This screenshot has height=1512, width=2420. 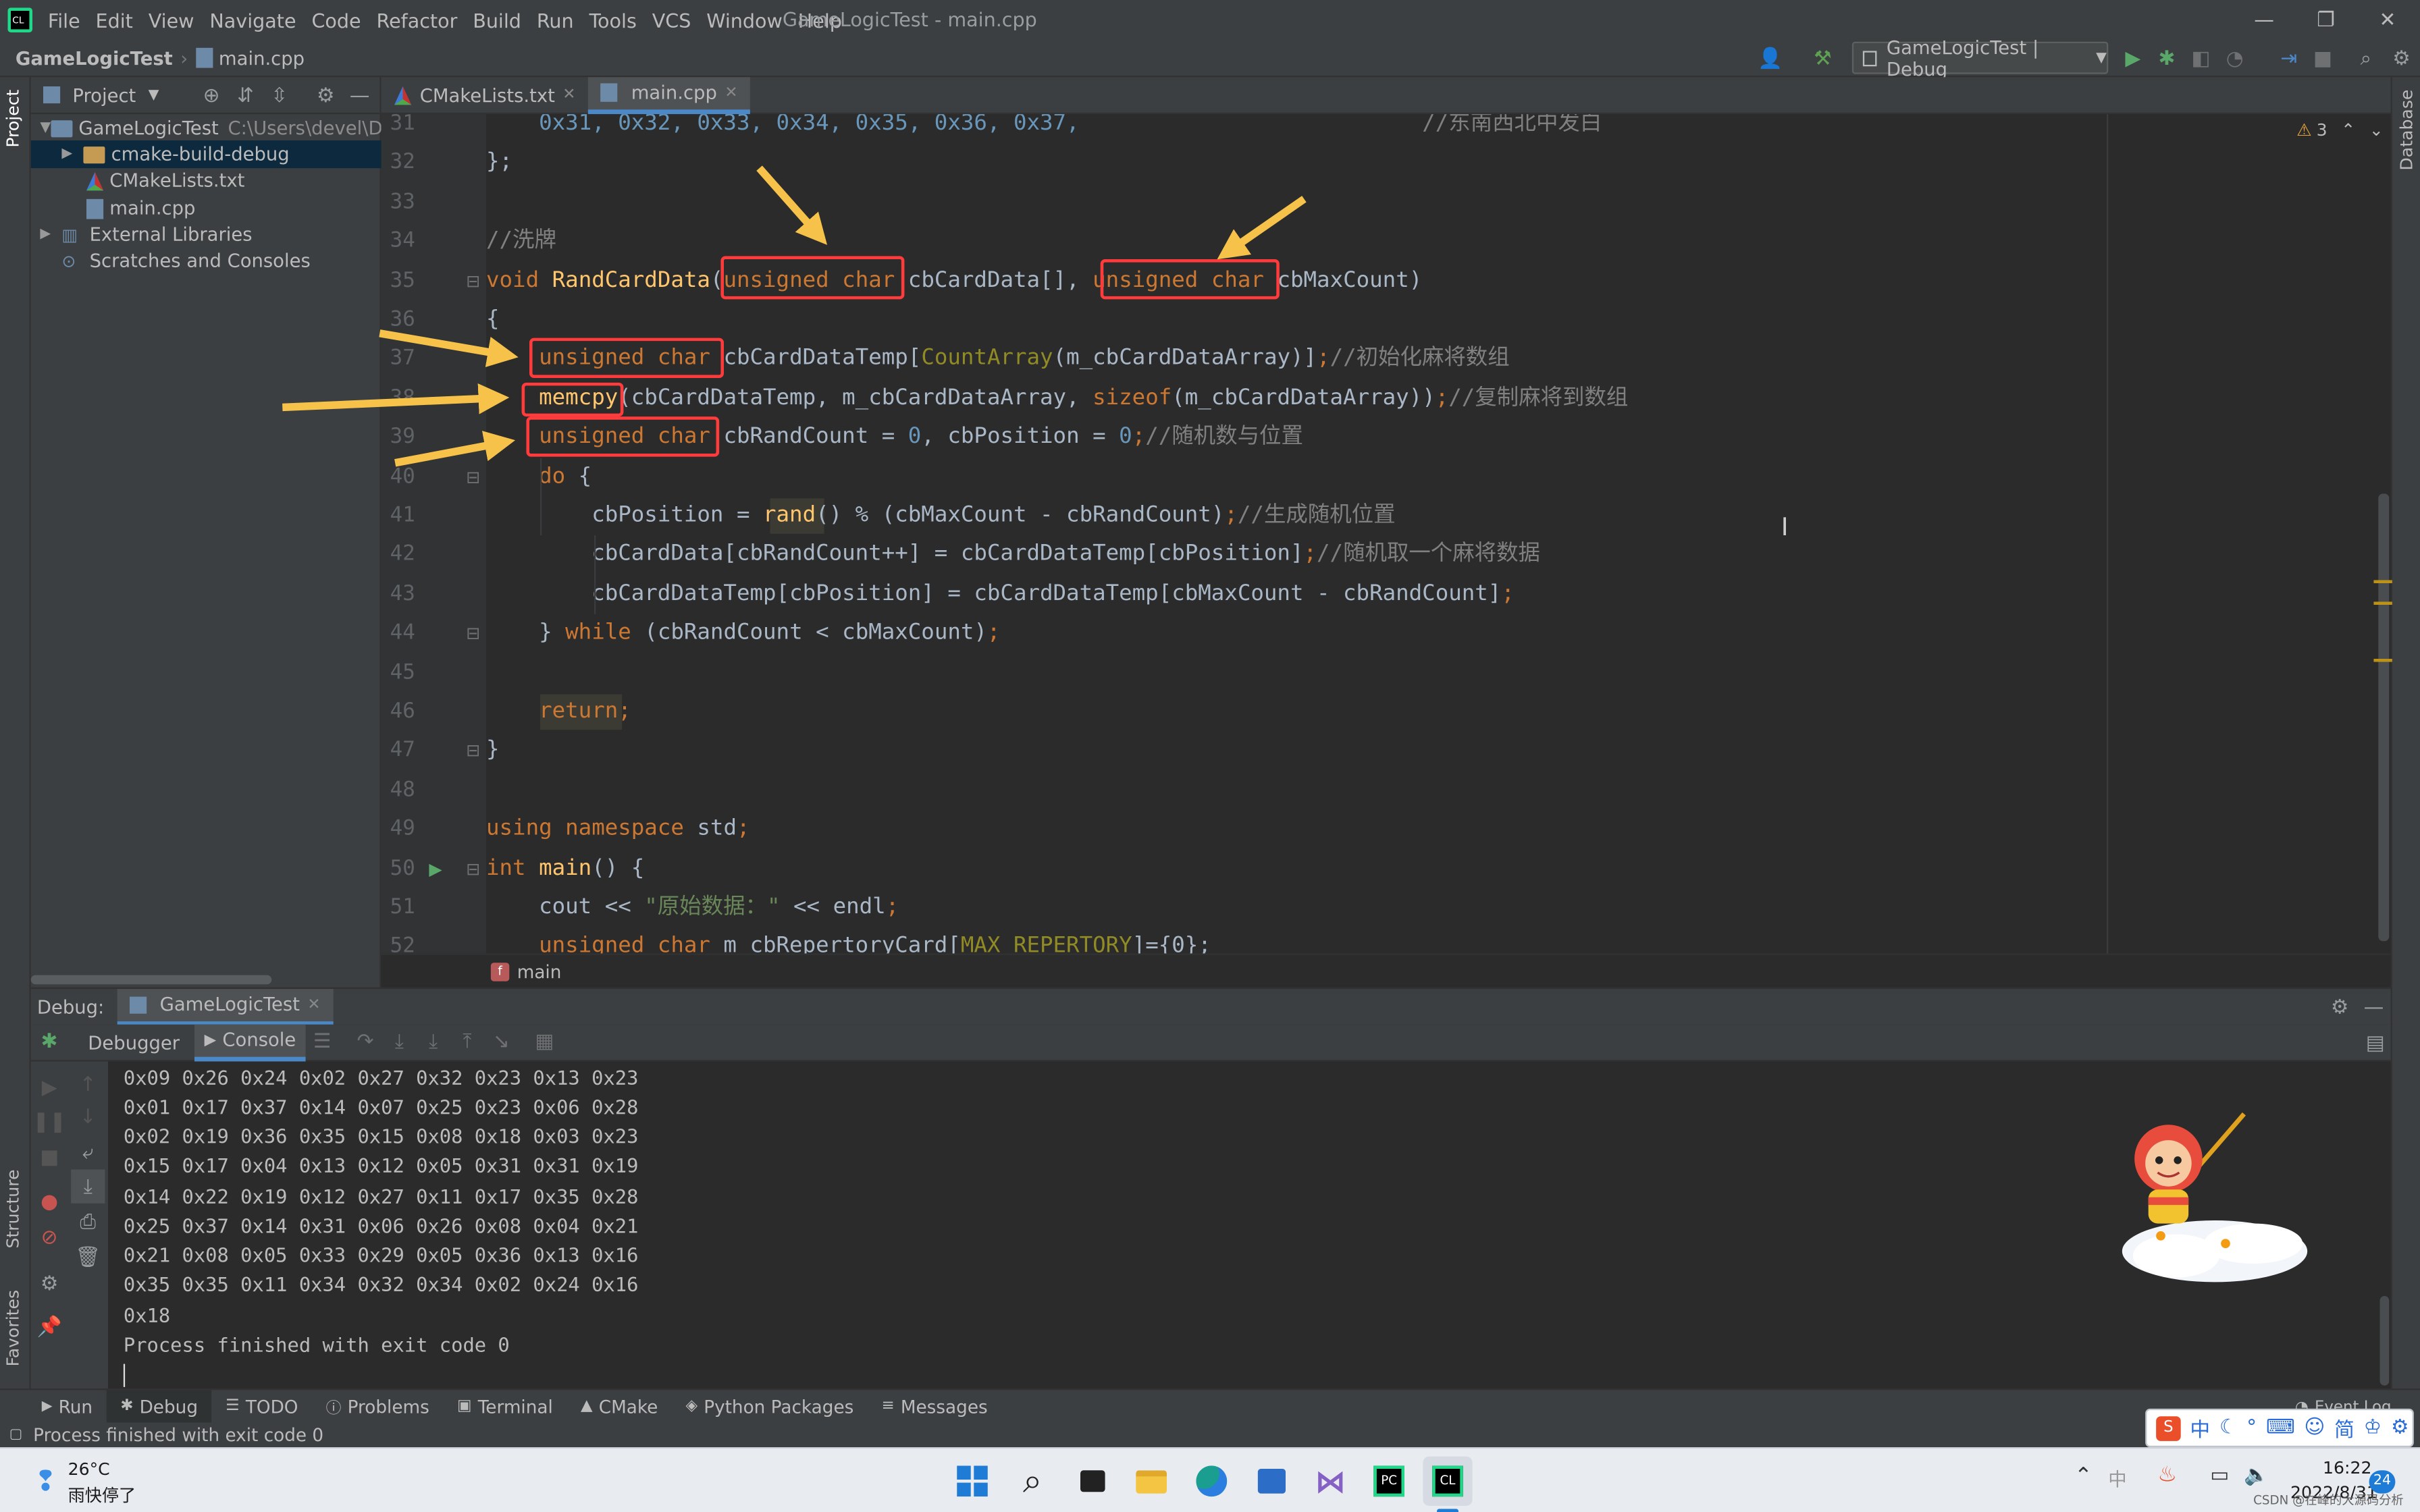 I want to click on tree-item-cmakelists: CMakeLists.txt, so click(x=206, y=180).